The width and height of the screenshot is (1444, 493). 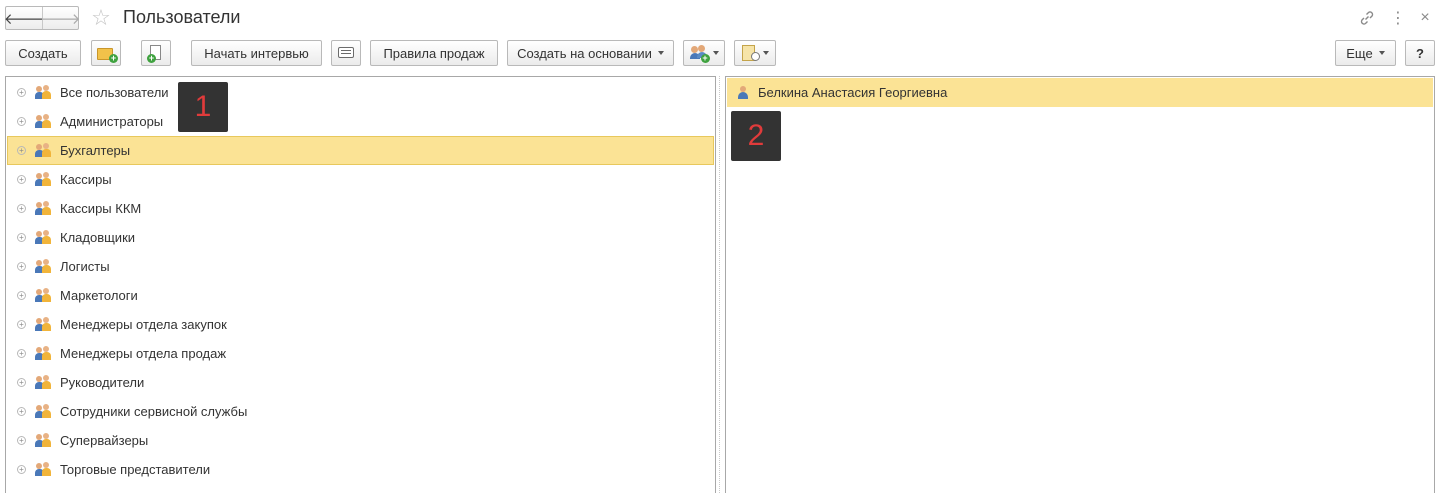 I want to click on create-based-on-label: Создать на основании, so click(x=584, y=53).